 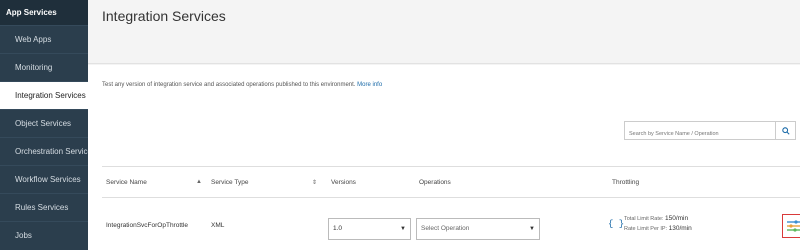 I want to click on sidebar-item-monitoring: Monitoring, so click(x=44, y=67).